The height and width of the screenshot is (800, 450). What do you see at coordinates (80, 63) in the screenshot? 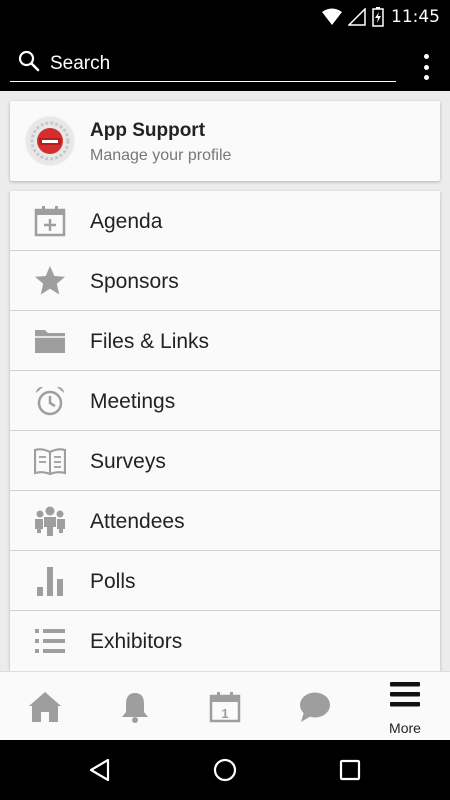
I see `search-placeholder: Search` at bounding box center [80, 63].